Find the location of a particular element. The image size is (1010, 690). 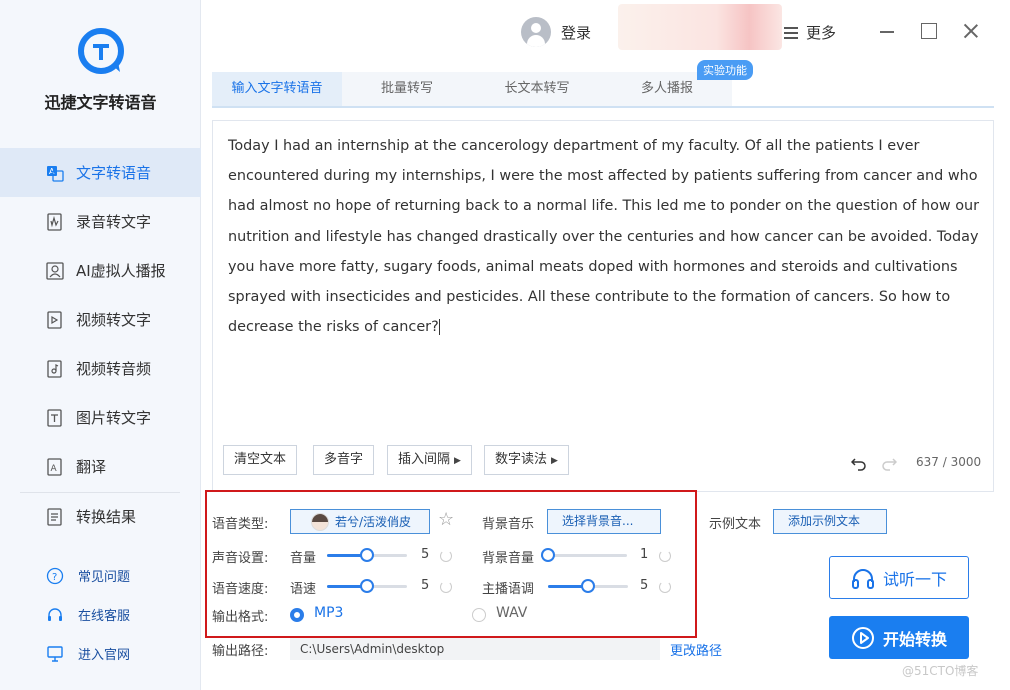

tab-batch: 批量转写 is located at coordinates (407, 89).